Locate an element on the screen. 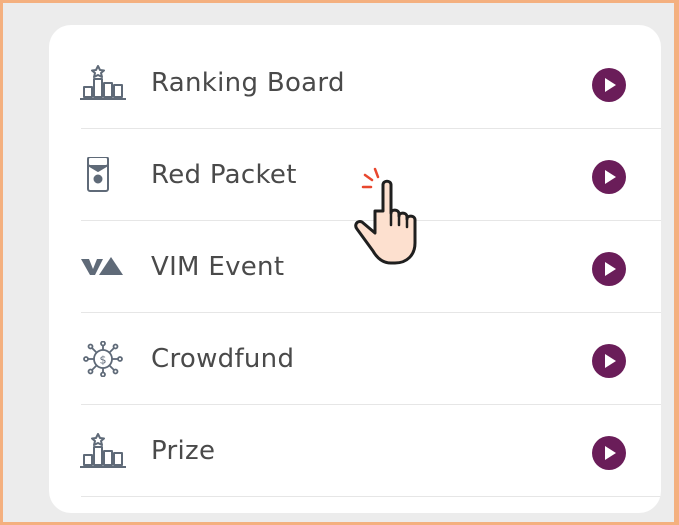 The image size is (679, 525). crowdfund-icon: $ is located at coordinates (104, 359).